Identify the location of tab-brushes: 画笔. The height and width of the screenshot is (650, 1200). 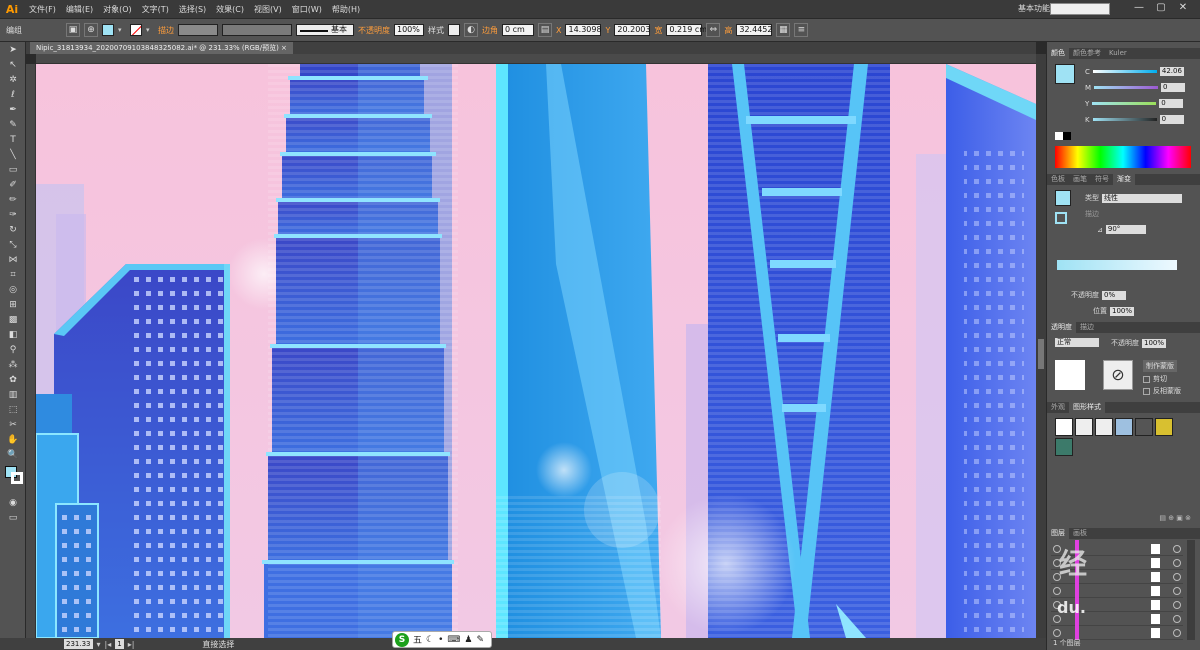
(1080, 179).